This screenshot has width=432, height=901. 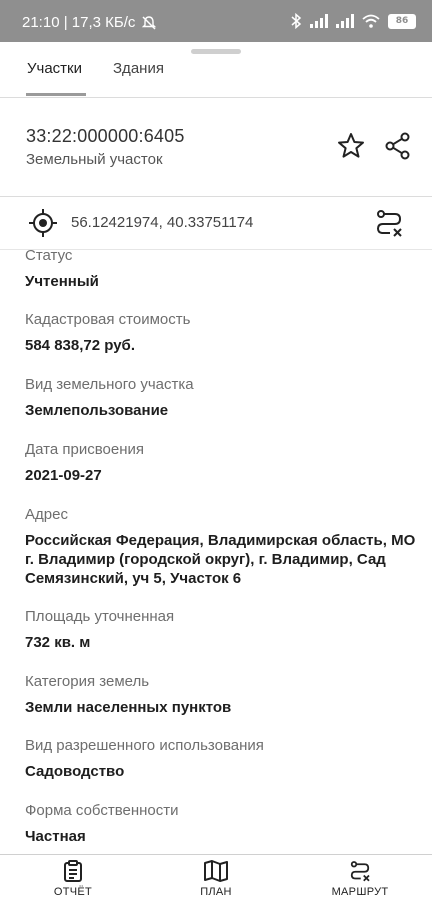 What do you see at coordinates (216, 21) in the screenshot?
I see `status-bar: 21:10 | 17,3 КБ/с 86` at bounding box center [216, 21].